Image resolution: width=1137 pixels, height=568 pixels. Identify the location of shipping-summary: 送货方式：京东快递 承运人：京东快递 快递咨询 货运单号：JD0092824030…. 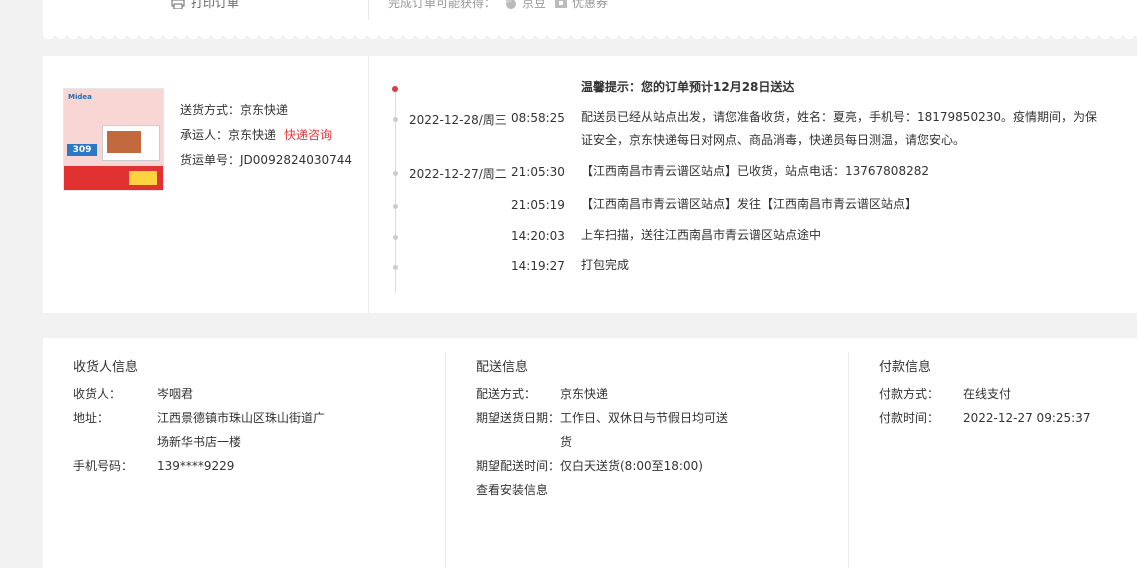
(266, 135).